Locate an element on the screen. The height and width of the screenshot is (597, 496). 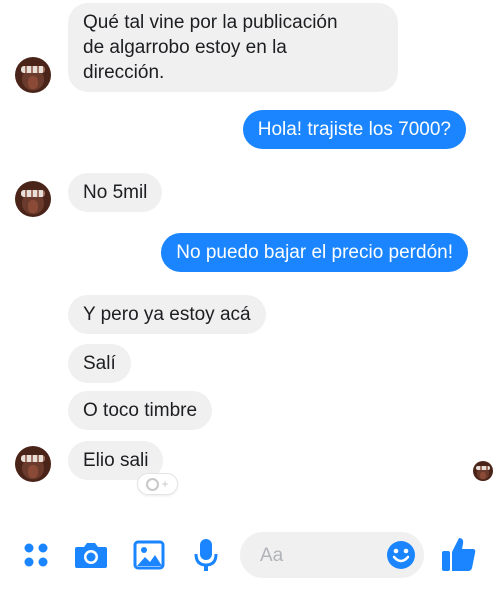
add-reaction-button: + is located at coordinates (157, 484).